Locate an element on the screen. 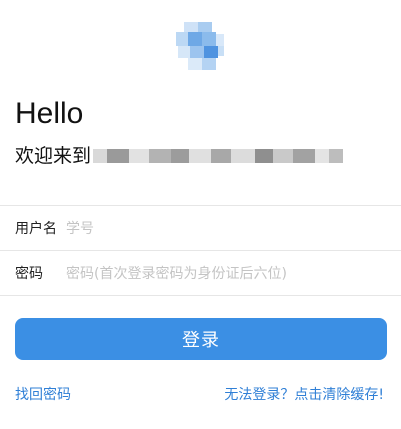 Image resolution: width=401 pixels, height=429 pixels. divider-username is located at coordinates (200, 250).